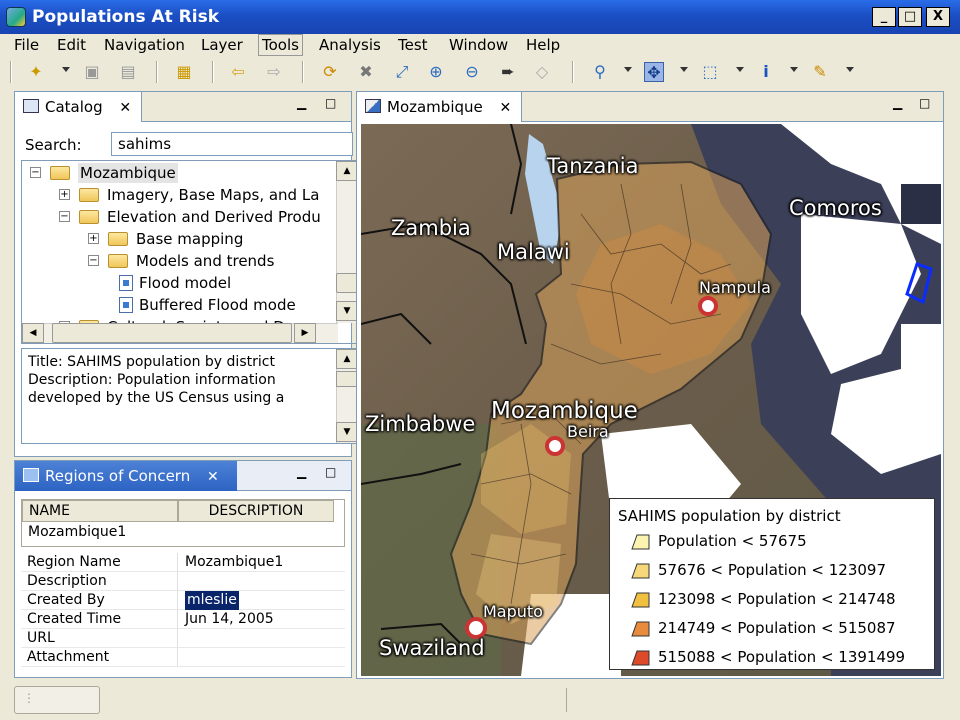  What do you see at coordinates (708, 306) in the screenshot?
I see `nampula-marker` at bounding box center [708, 306].